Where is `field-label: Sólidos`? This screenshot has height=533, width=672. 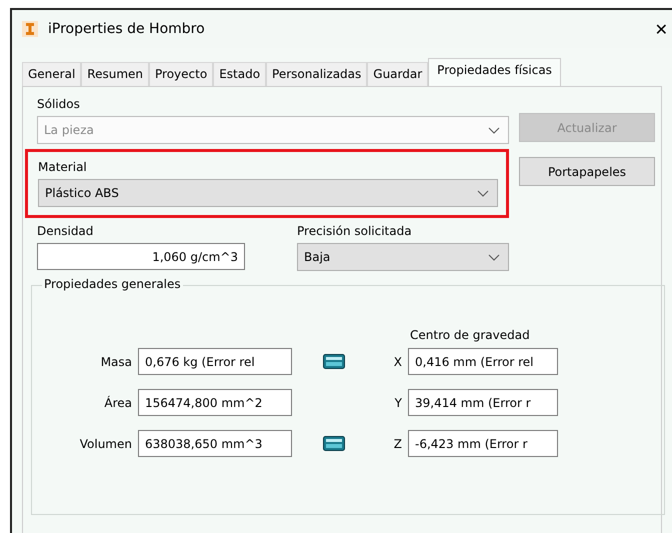 field-label: Sólidos is located at coordinates (59, 104).